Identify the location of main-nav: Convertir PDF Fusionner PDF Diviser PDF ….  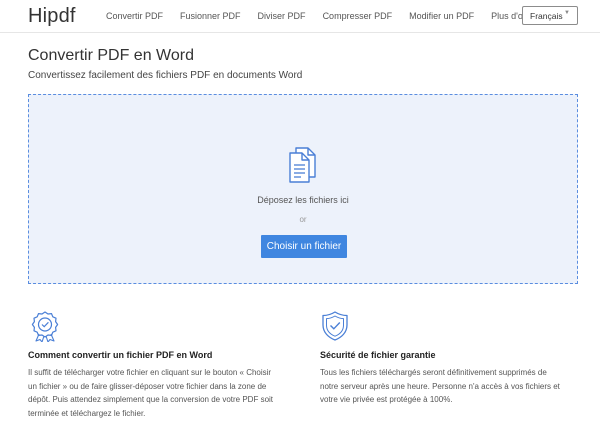
(331, 16).